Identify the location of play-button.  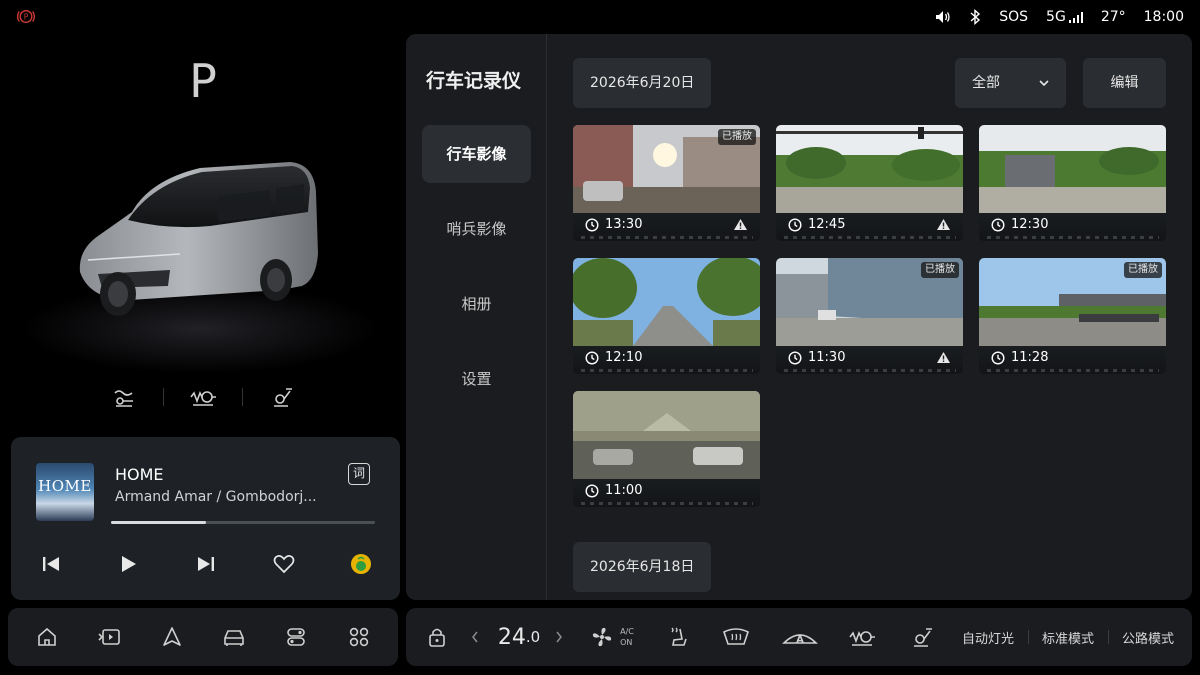
(129, 564).